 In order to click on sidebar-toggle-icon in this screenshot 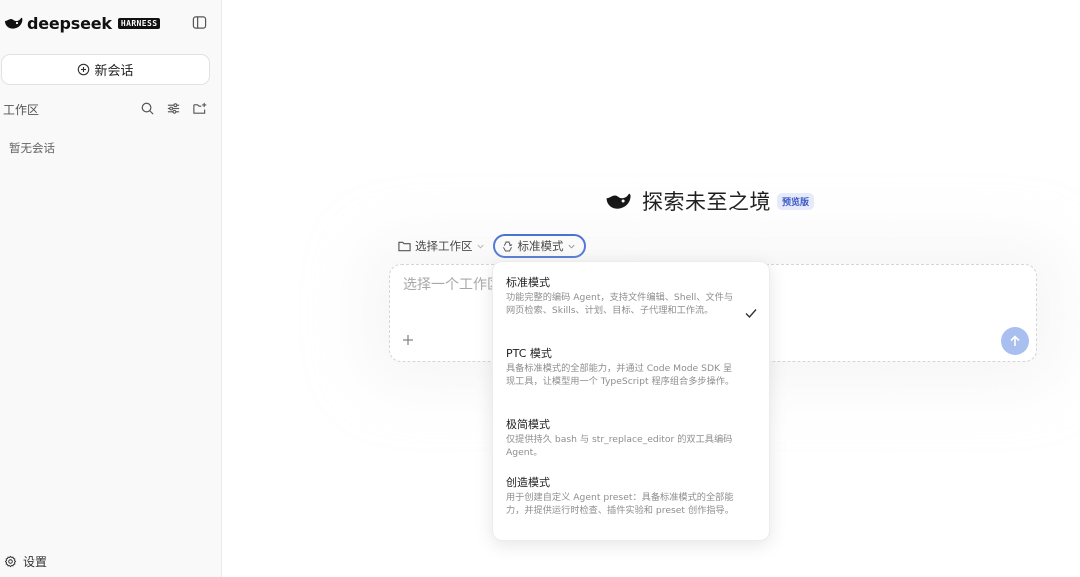, I will do `click(199, 22)`.